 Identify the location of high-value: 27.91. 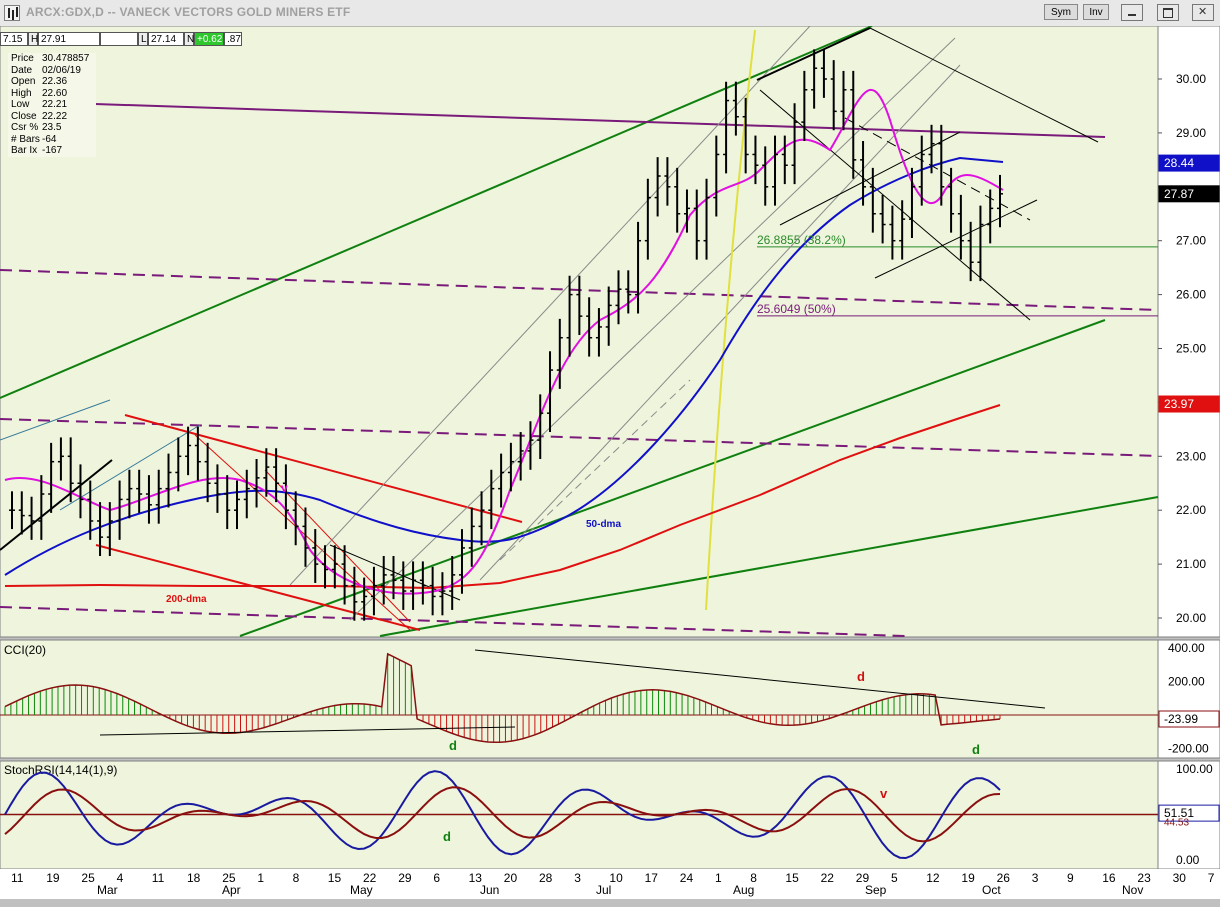
(69, 39).